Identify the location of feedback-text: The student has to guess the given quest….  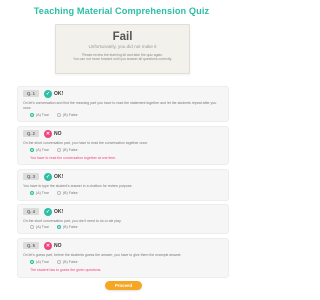
(66, 270).